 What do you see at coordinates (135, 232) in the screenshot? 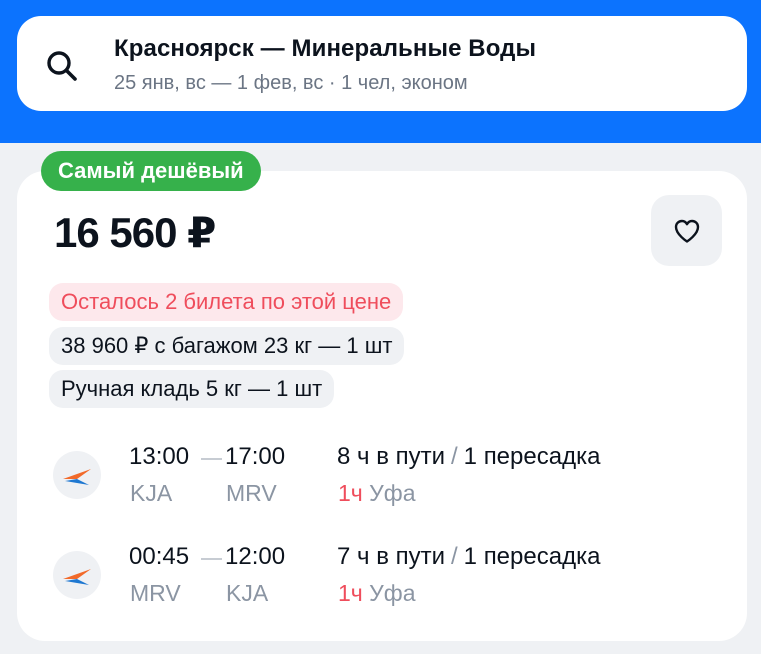
I see `ticket-price: 16 560 ₽` at bounding box center [135, 232].